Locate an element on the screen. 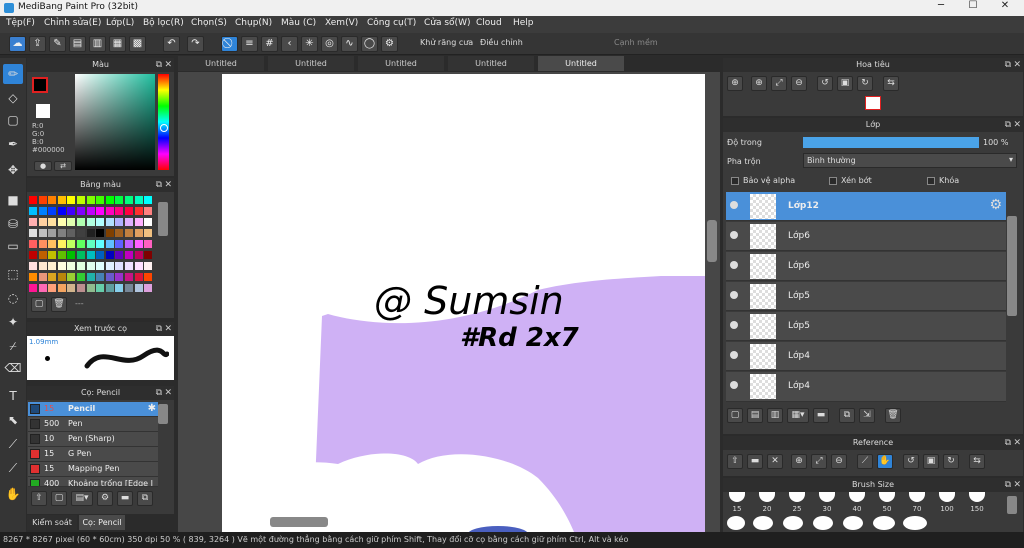 This screenshot has width=1024, height=548. visibility-icon is located at coordinates (734, 325).